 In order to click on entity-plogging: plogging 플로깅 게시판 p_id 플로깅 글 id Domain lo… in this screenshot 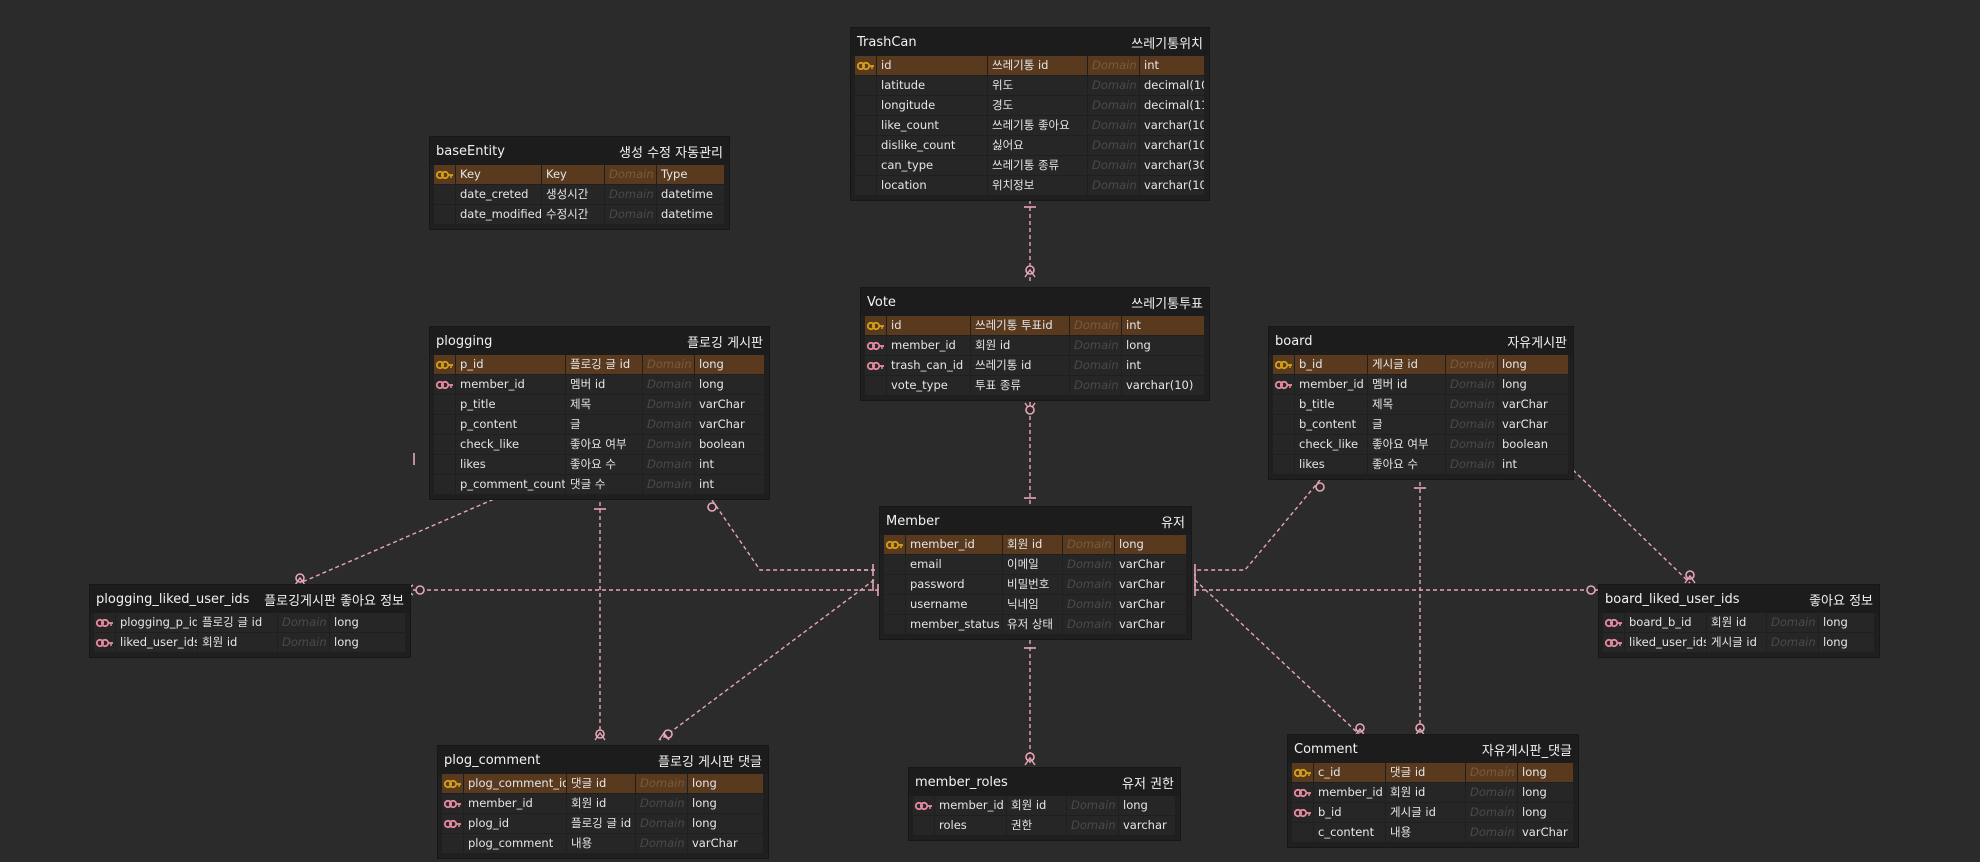, I will do `click(599, 413)`.